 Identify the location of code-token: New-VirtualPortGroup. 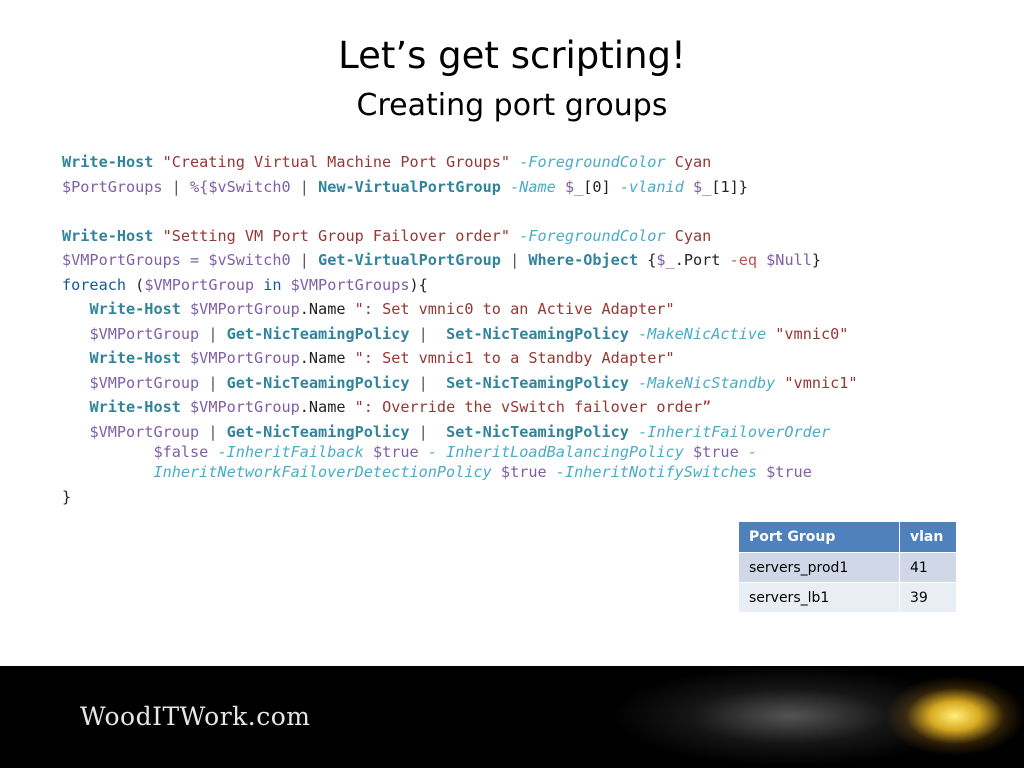
(409, 186).